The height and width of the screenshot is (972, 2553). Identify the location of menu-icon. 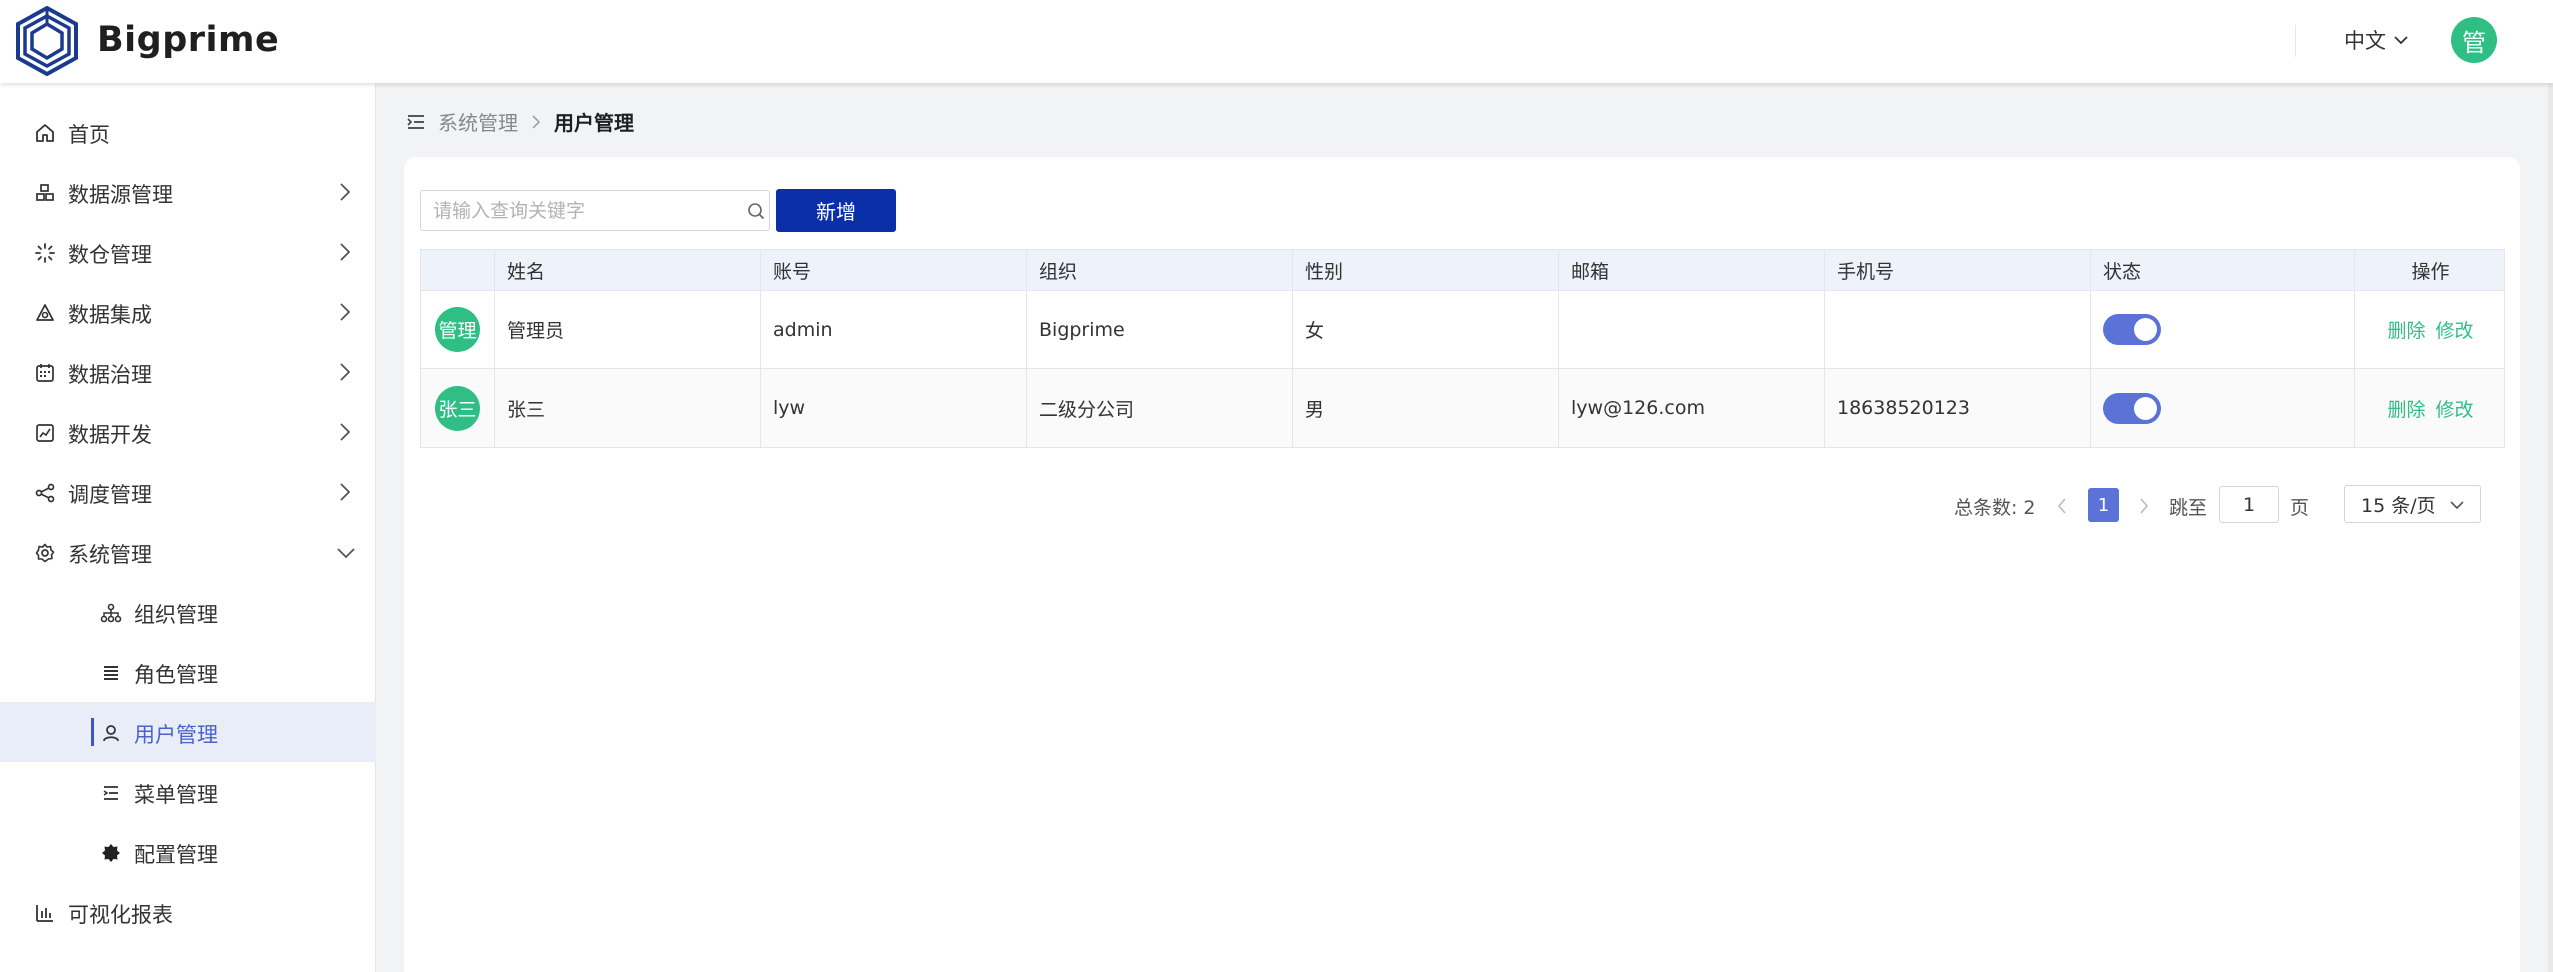
(111, 793).